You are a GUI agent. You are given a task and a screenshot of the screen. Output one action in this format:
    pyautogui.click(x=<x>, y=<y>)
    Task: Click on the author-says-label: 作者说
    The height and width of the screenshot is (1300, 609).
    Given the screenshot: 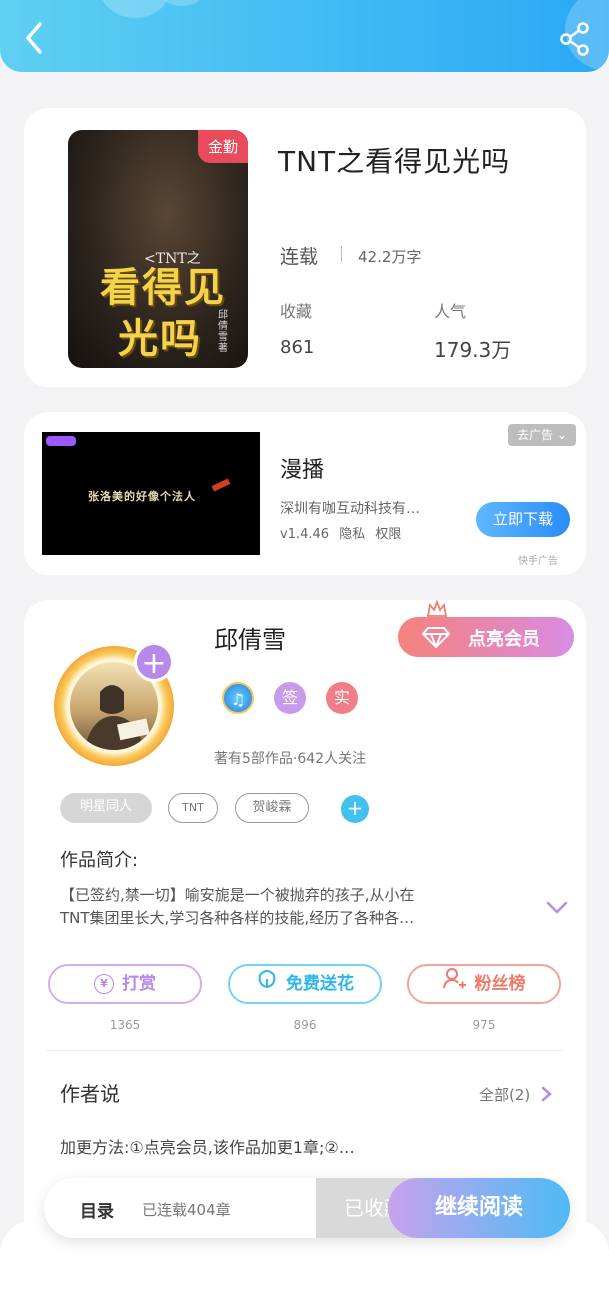 What is the action you would take?
    pyautogui.click(x=90, y=1094)
    